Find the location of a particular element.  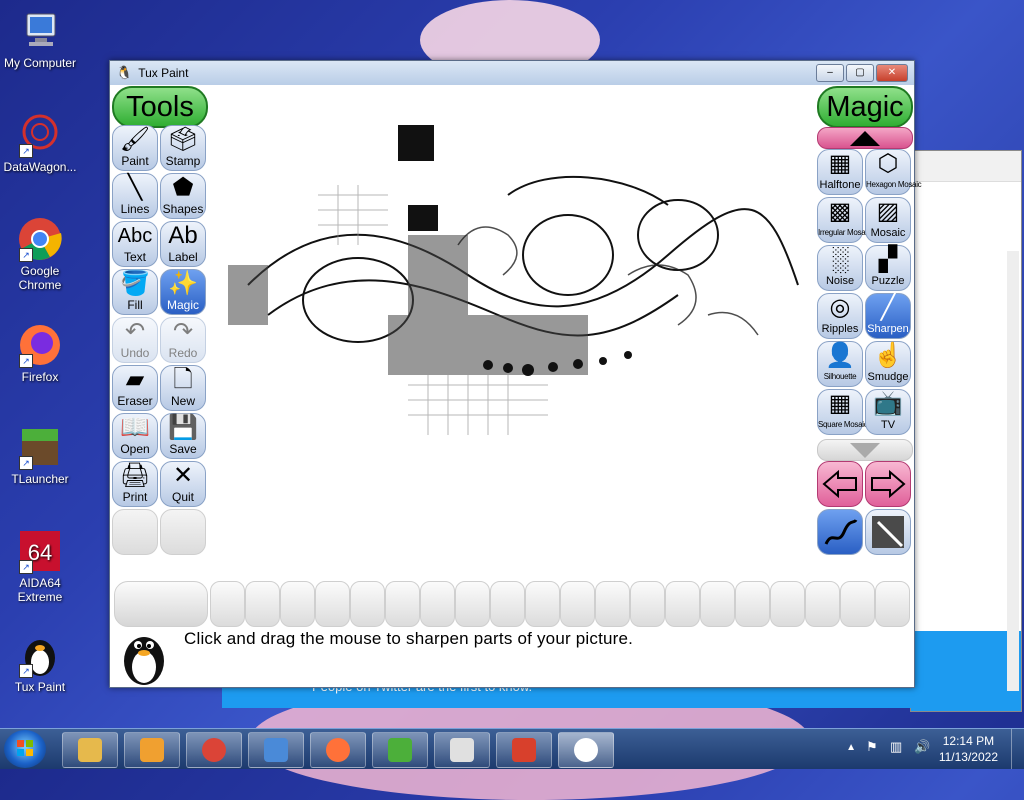

taskbar-button-control-panel is located at coordinates (276, 750).